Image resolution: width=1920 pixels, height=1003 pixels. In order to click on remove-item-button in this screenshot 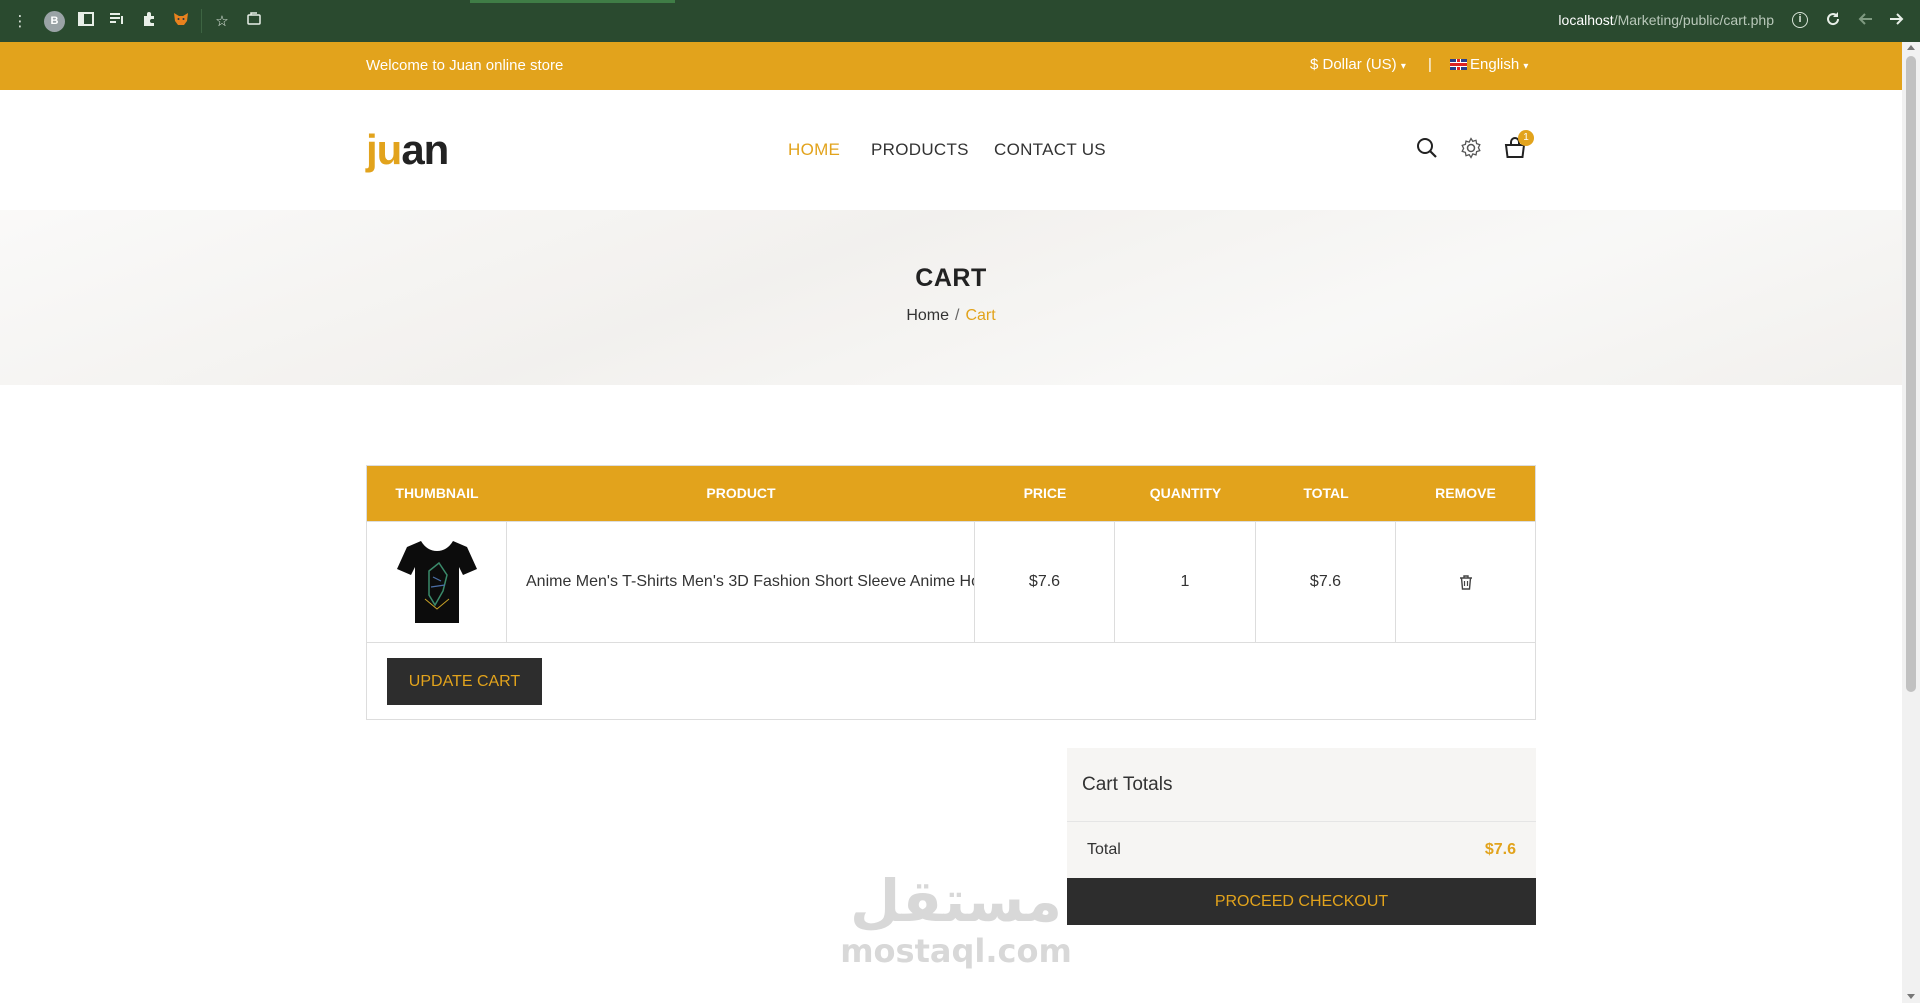, I will do `click(1465, 582)`.